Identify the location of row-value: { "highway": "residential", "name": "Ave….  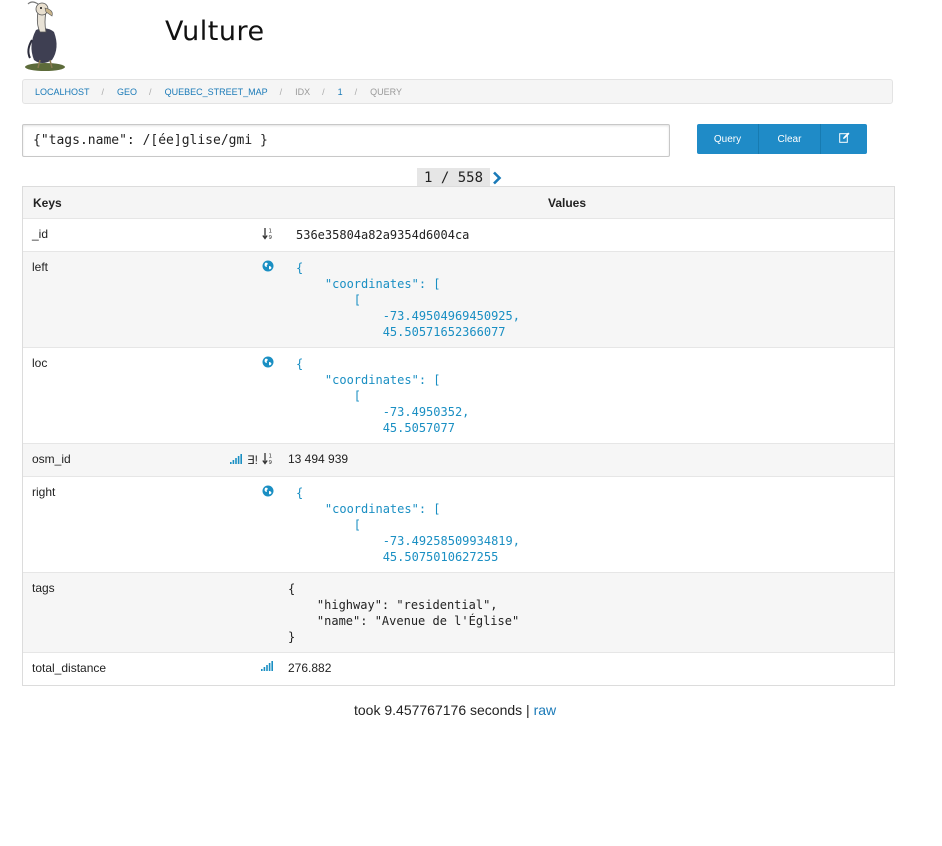
(587, 612).